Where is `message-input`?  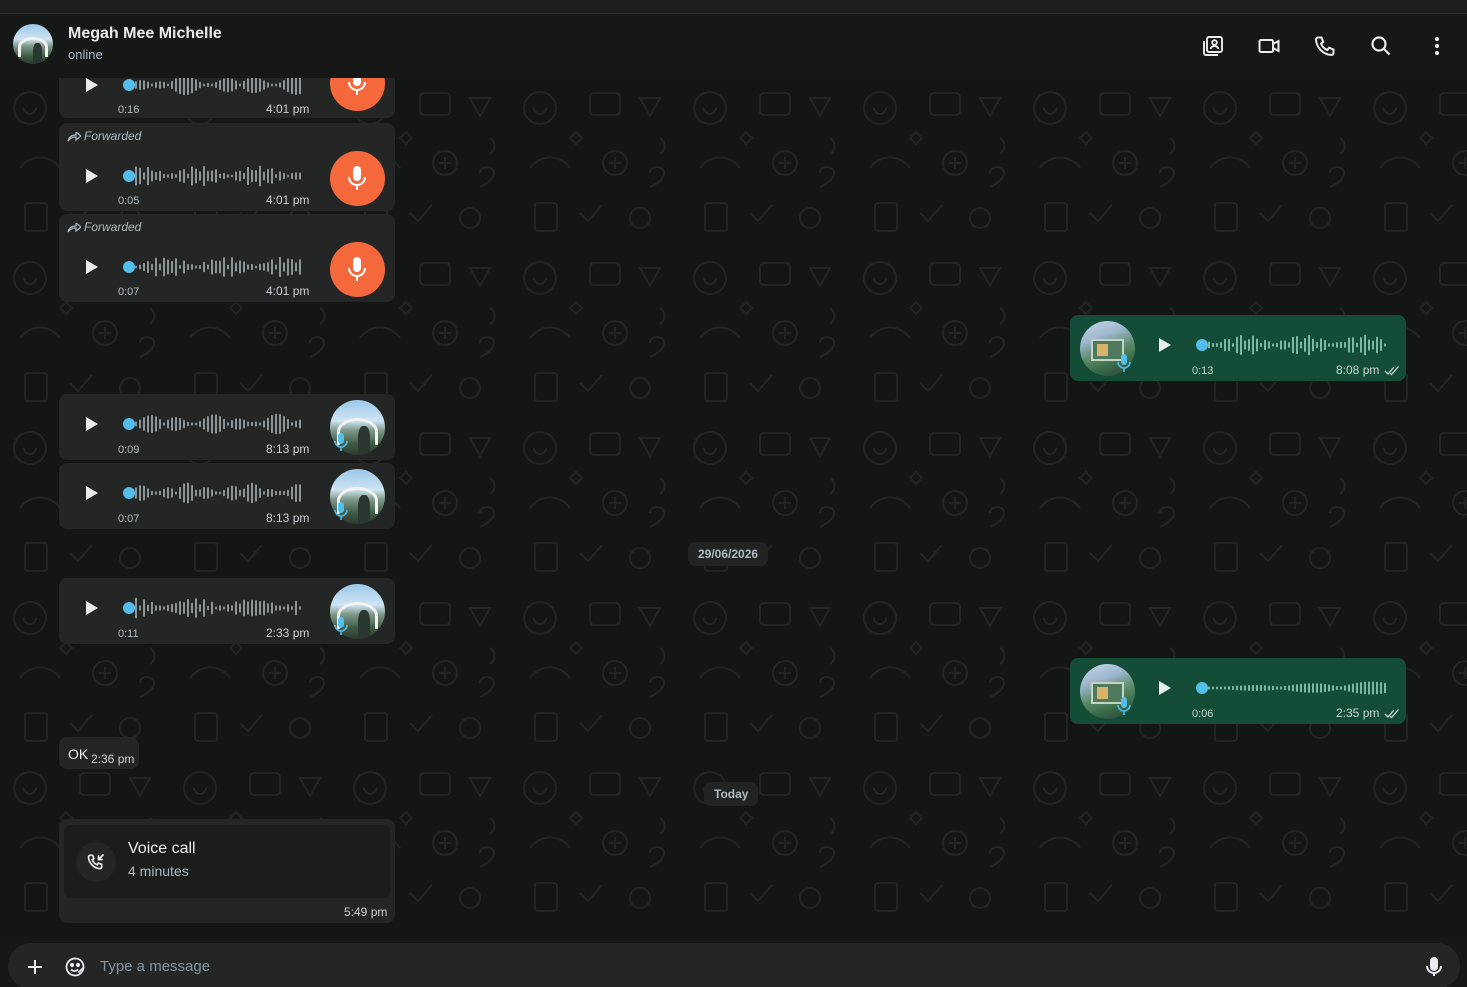 message-input is located at coordinates (750, 966).